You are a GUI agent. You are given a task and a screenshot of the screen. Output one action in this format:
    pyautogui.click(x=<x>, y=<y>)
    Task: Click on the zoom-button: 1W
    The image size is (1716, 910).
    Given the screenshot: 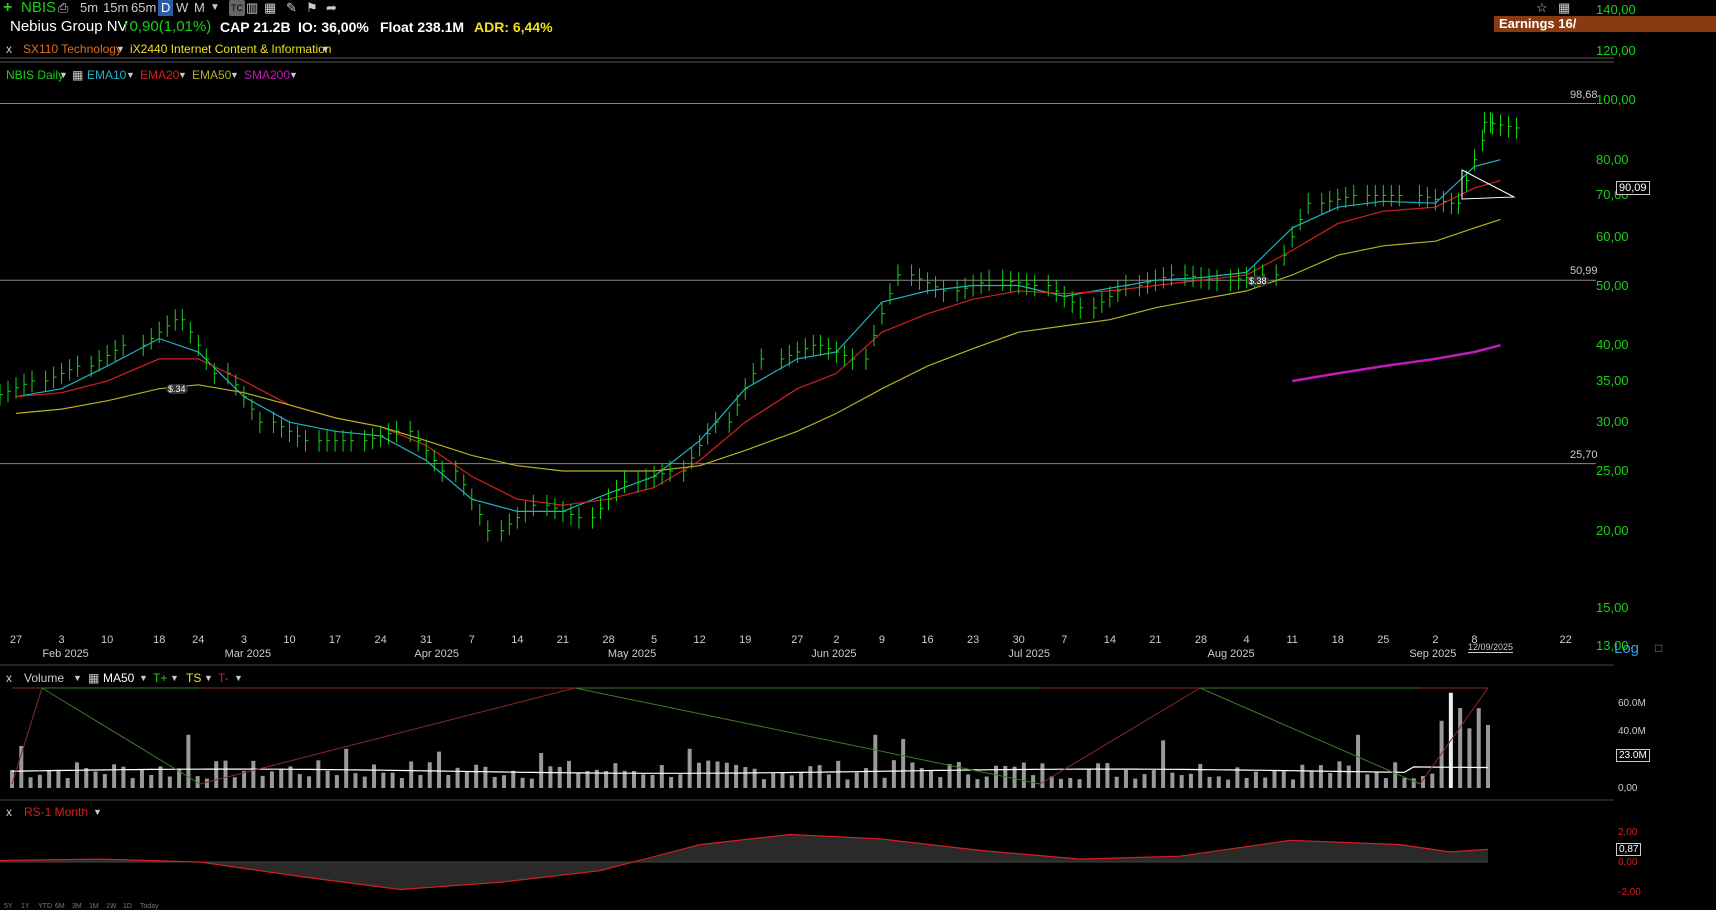 What is the action you would take?
    pyautogui.click(x=111, y=906)
    